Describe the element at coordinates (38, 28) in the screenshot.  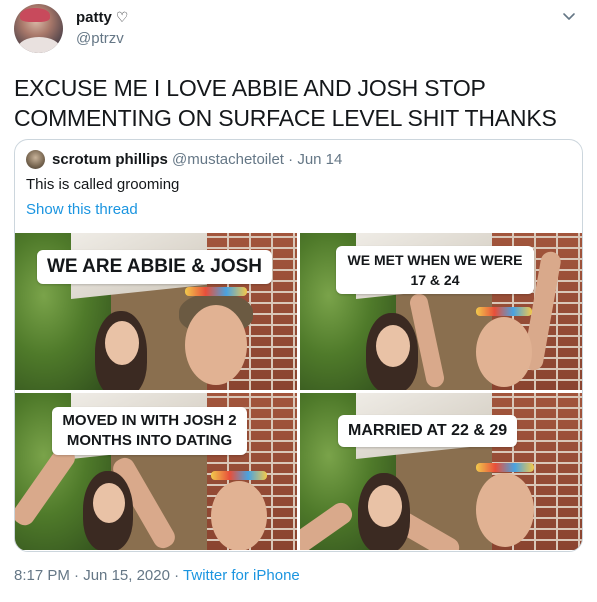
I see `author-avatar` at that location.